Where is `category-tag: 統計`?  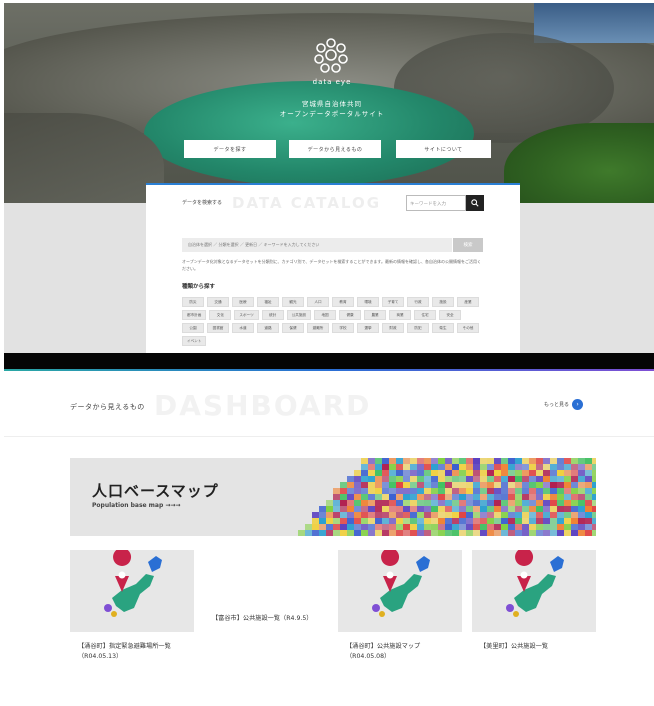
category-tag: 統計 is located at coordinates (272, 315).